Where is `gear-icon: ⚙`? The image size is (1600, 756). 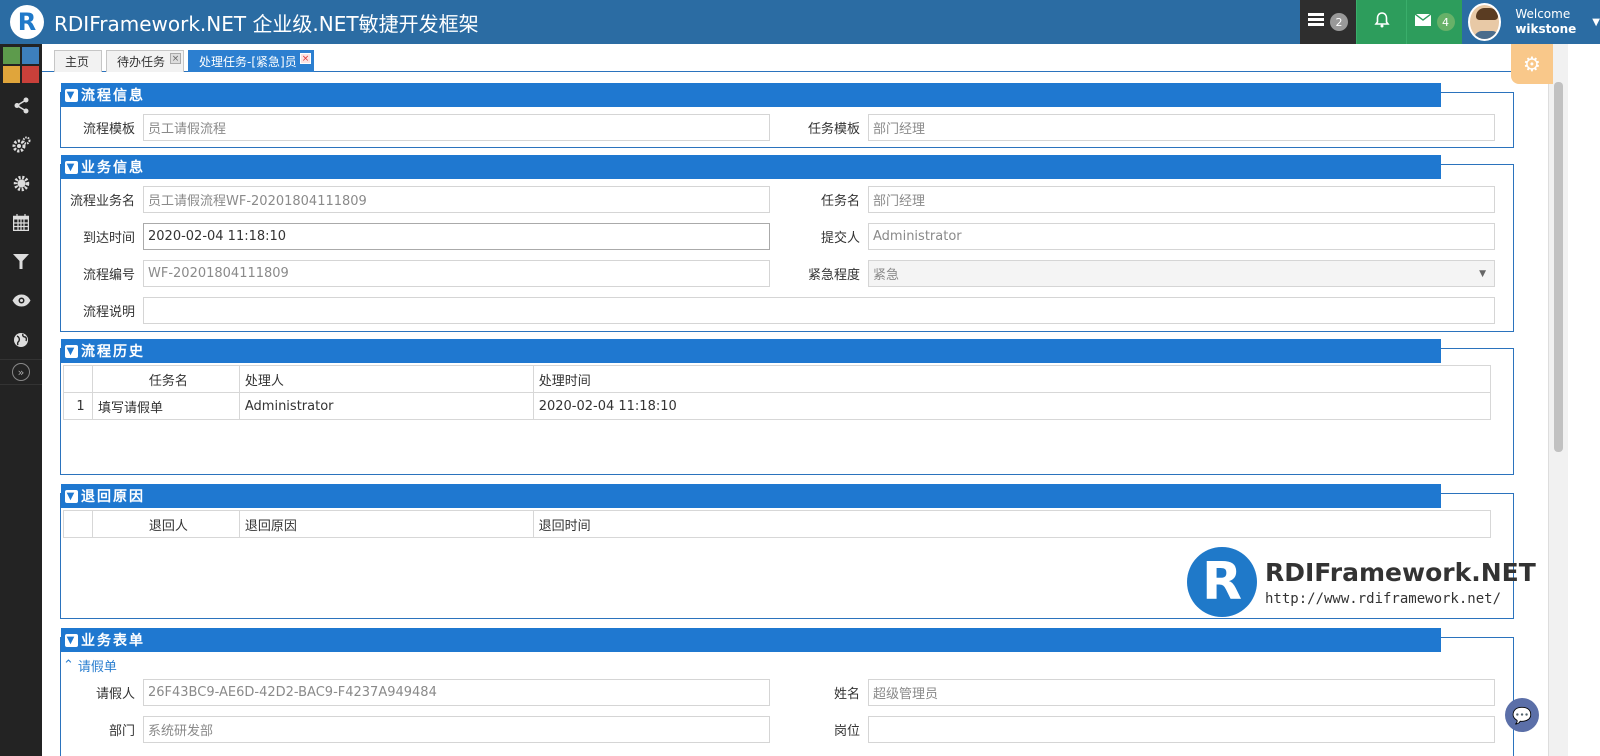
gear-icon: ⚙ is located at coordinates (1532, 64).